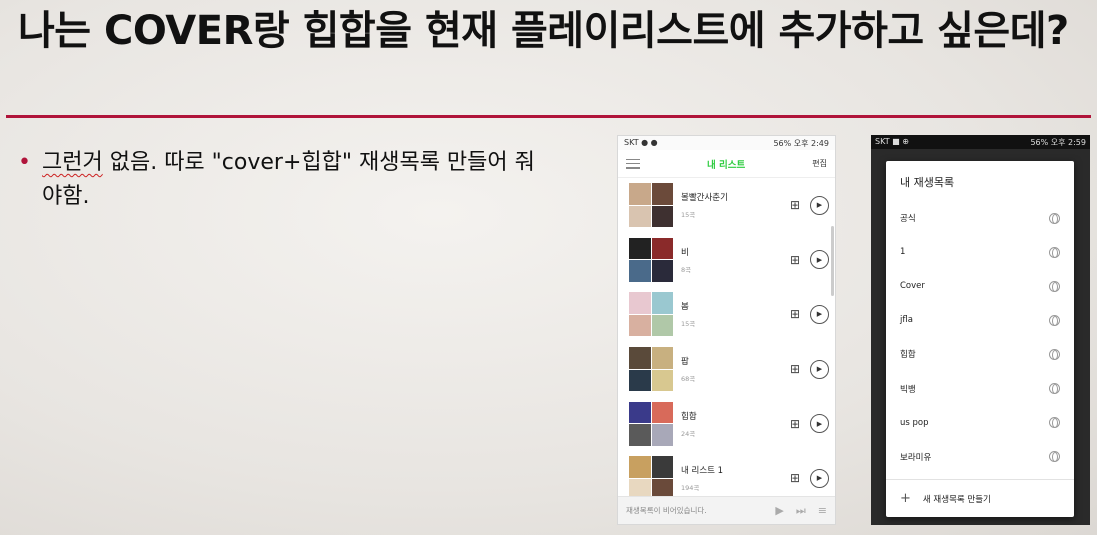 This screenshot has height=535, width=1097. Describe the element at coordinates (734, 260) in the screenshot. I see `playlist-info: 비 8곡` at that location.